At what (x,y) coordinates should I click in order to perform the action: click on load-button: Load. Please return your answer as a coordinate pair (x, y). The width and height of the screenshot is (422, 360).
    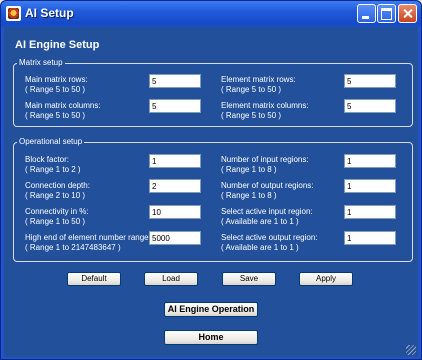
    Looking at the image, I should click on (171, 279).